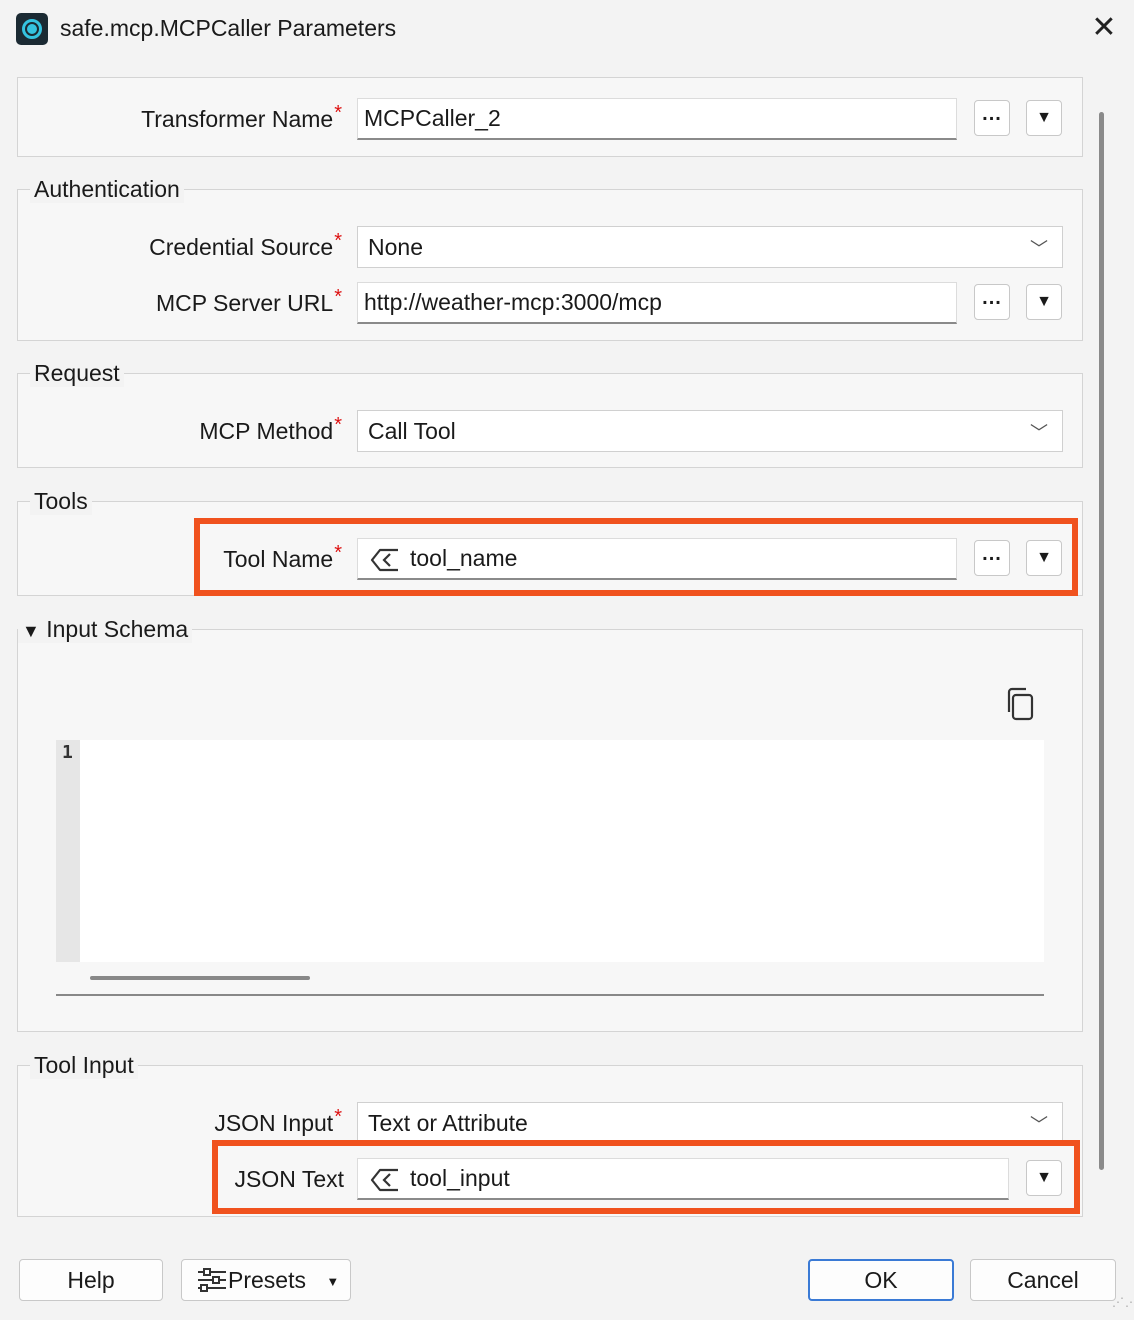  Describe the element at coordinates (710, 431) in the screenshot. I see `mcp-method-select: Call Tool ﹀` at that location.